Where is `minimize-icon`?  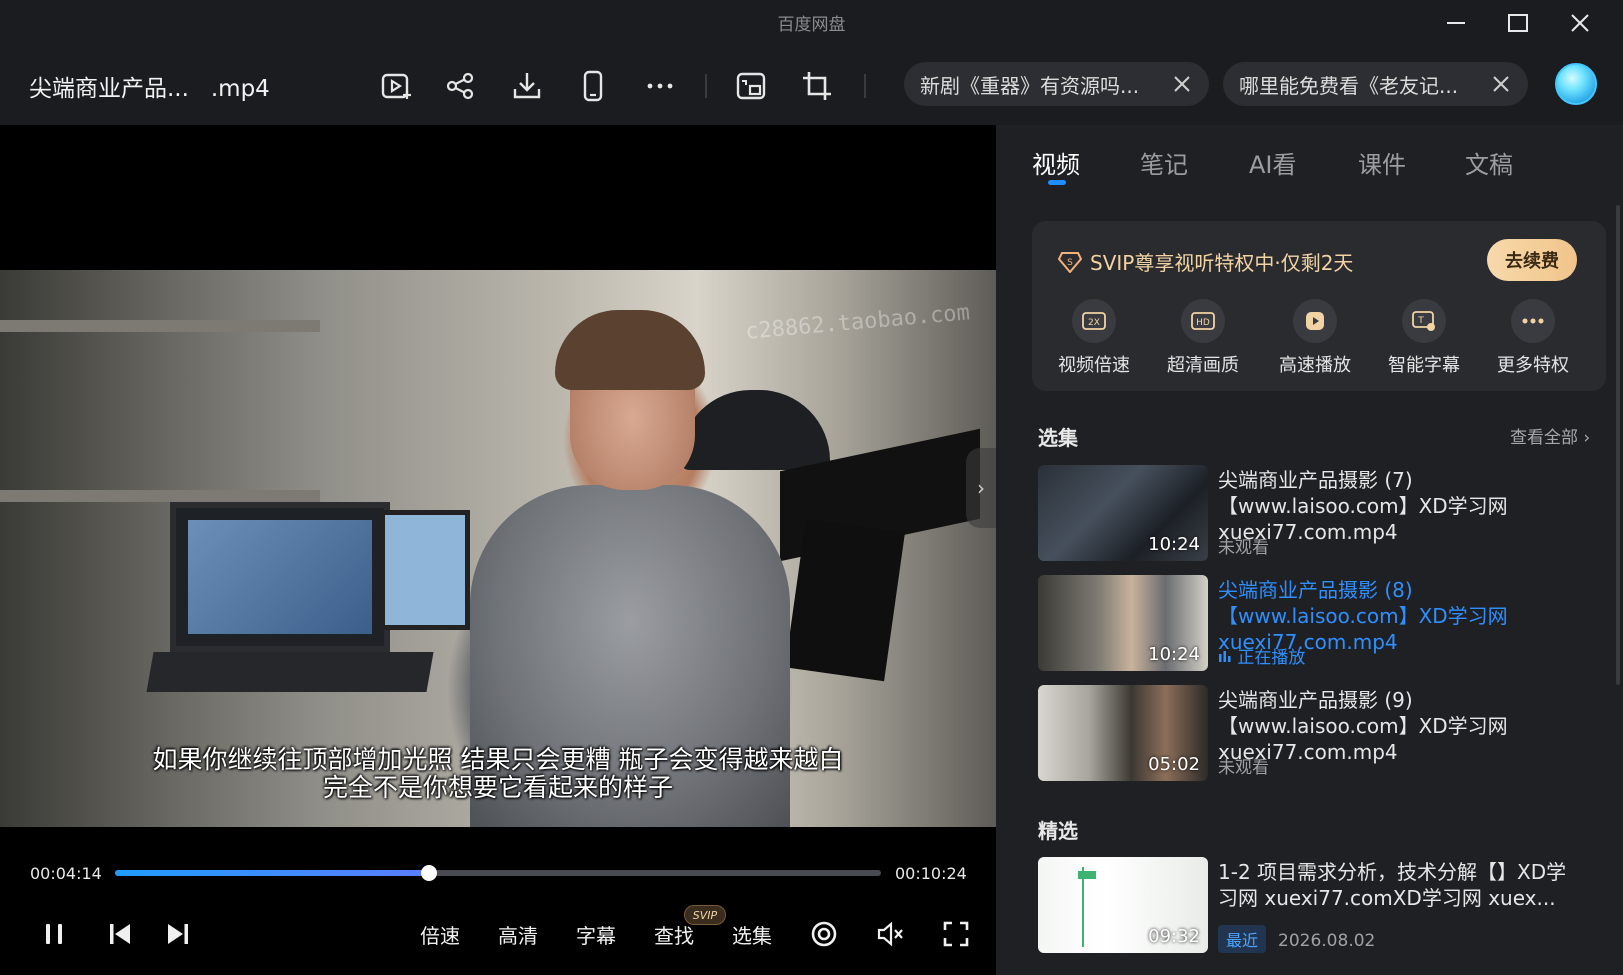 minimize-icon is located at coordinates (1456, 23).